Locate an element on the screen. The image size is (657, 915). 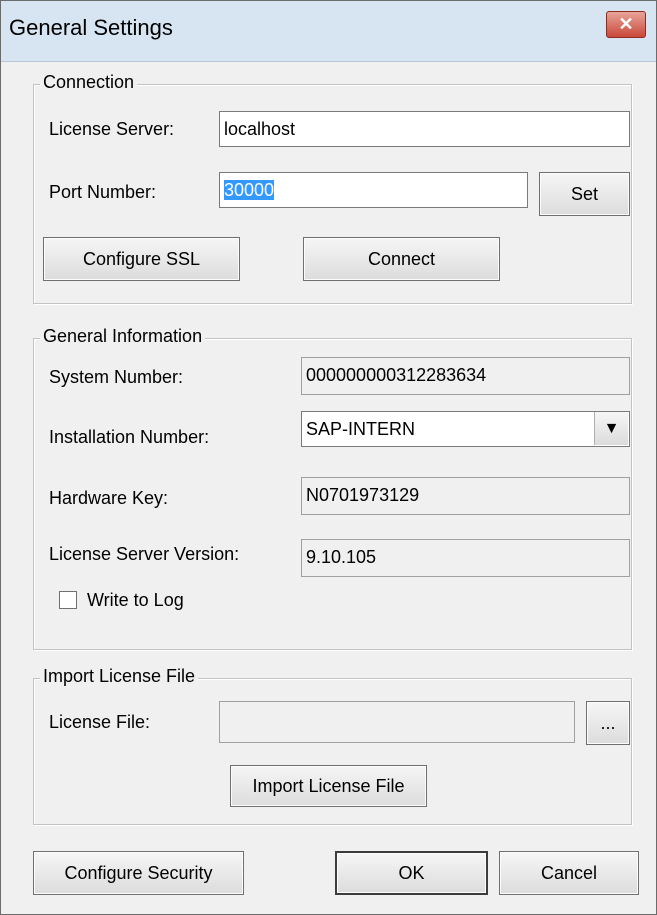
system-number-label: System Number: is located at coordinates (116, 377).